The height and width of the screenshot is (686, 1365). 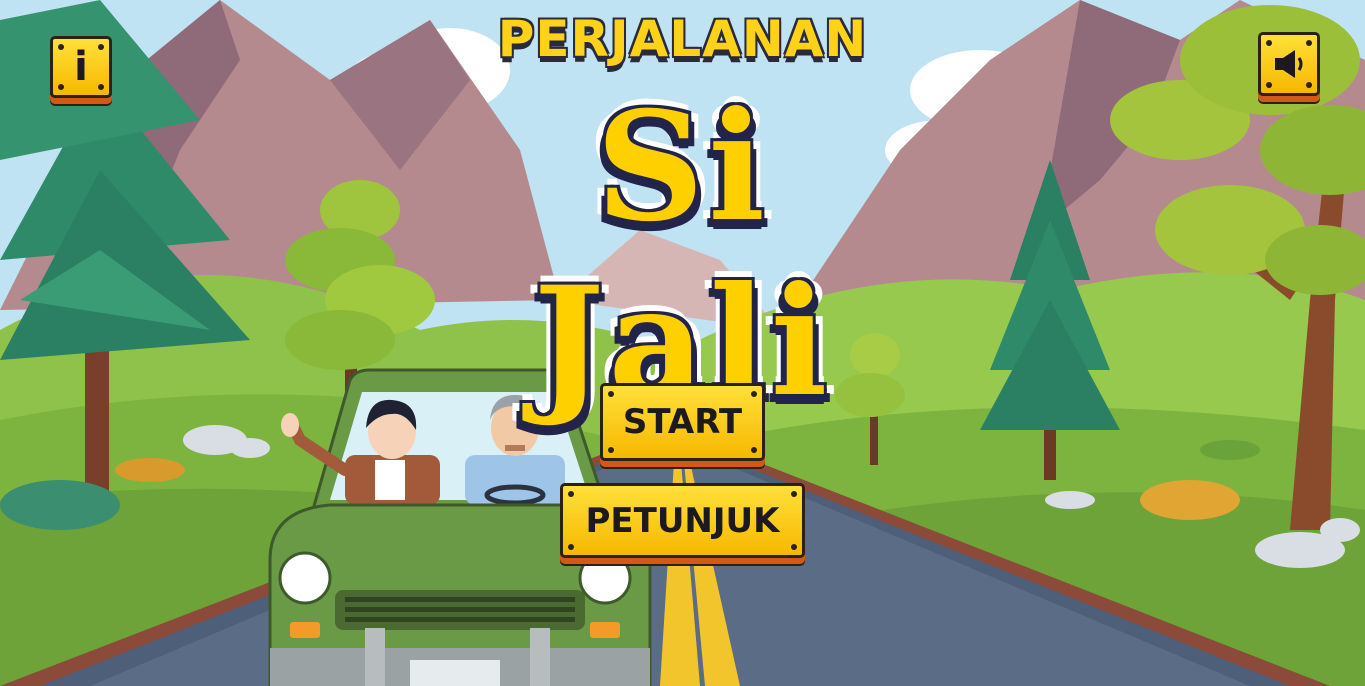 I want to click on sound-button, so click(x=1289, y=64).